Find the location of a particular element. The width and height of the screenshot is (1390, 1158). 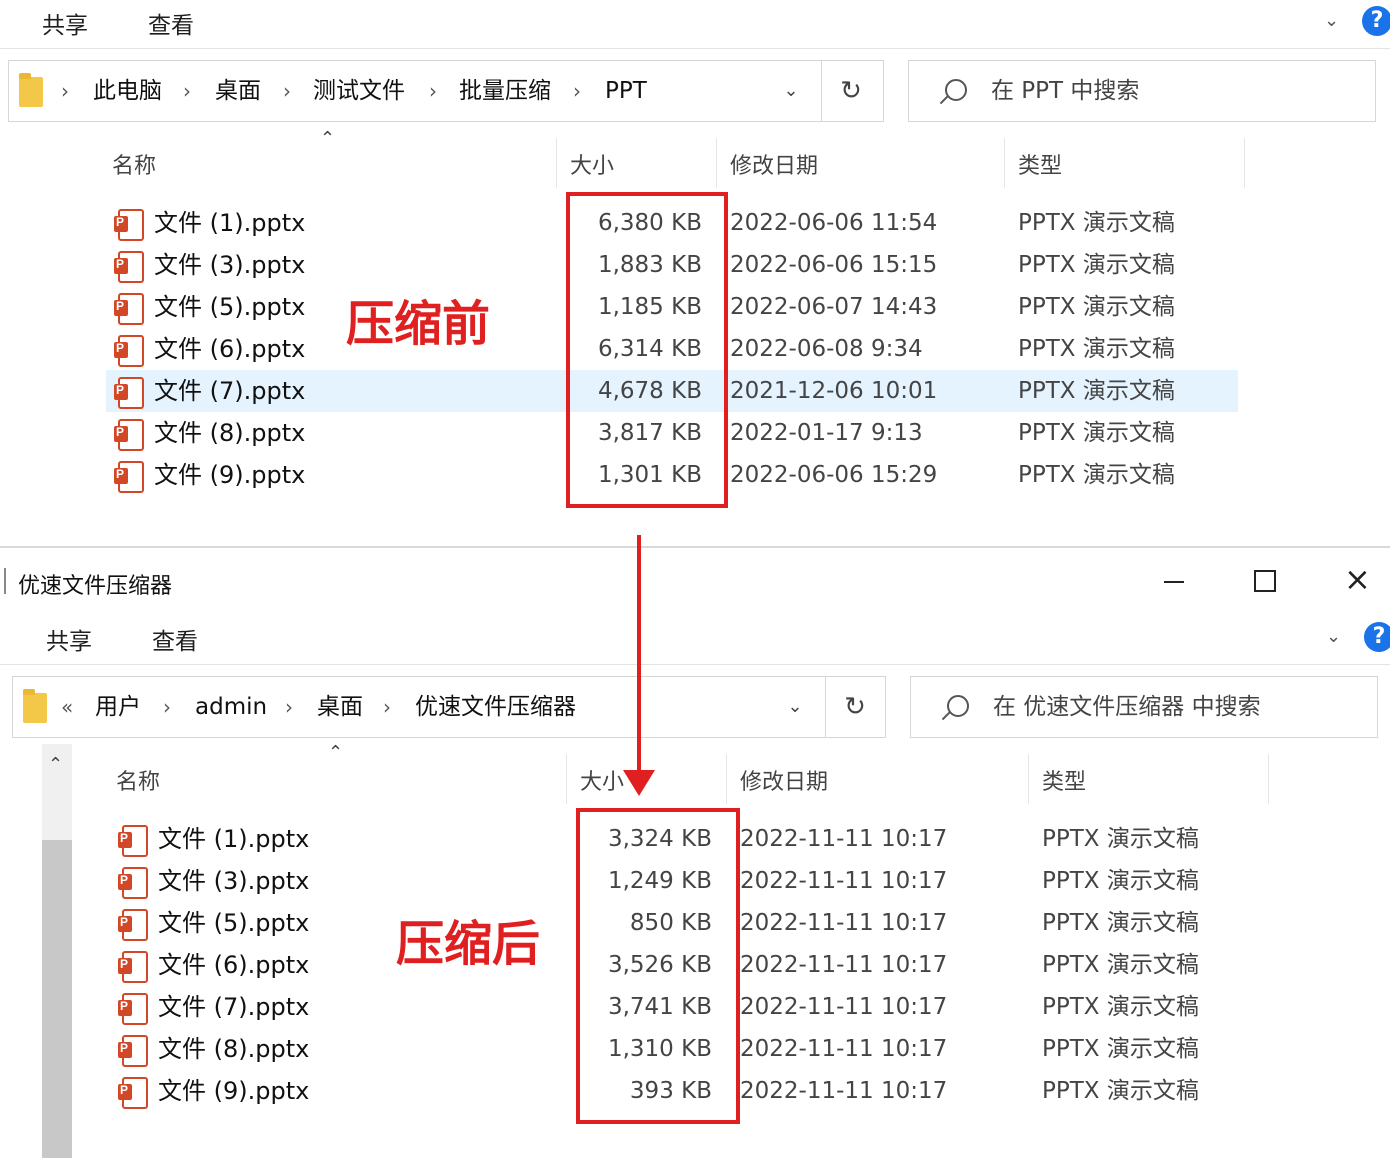

scroll-up-arrow-icon: ⌃ is located at coordinates (55, 764).